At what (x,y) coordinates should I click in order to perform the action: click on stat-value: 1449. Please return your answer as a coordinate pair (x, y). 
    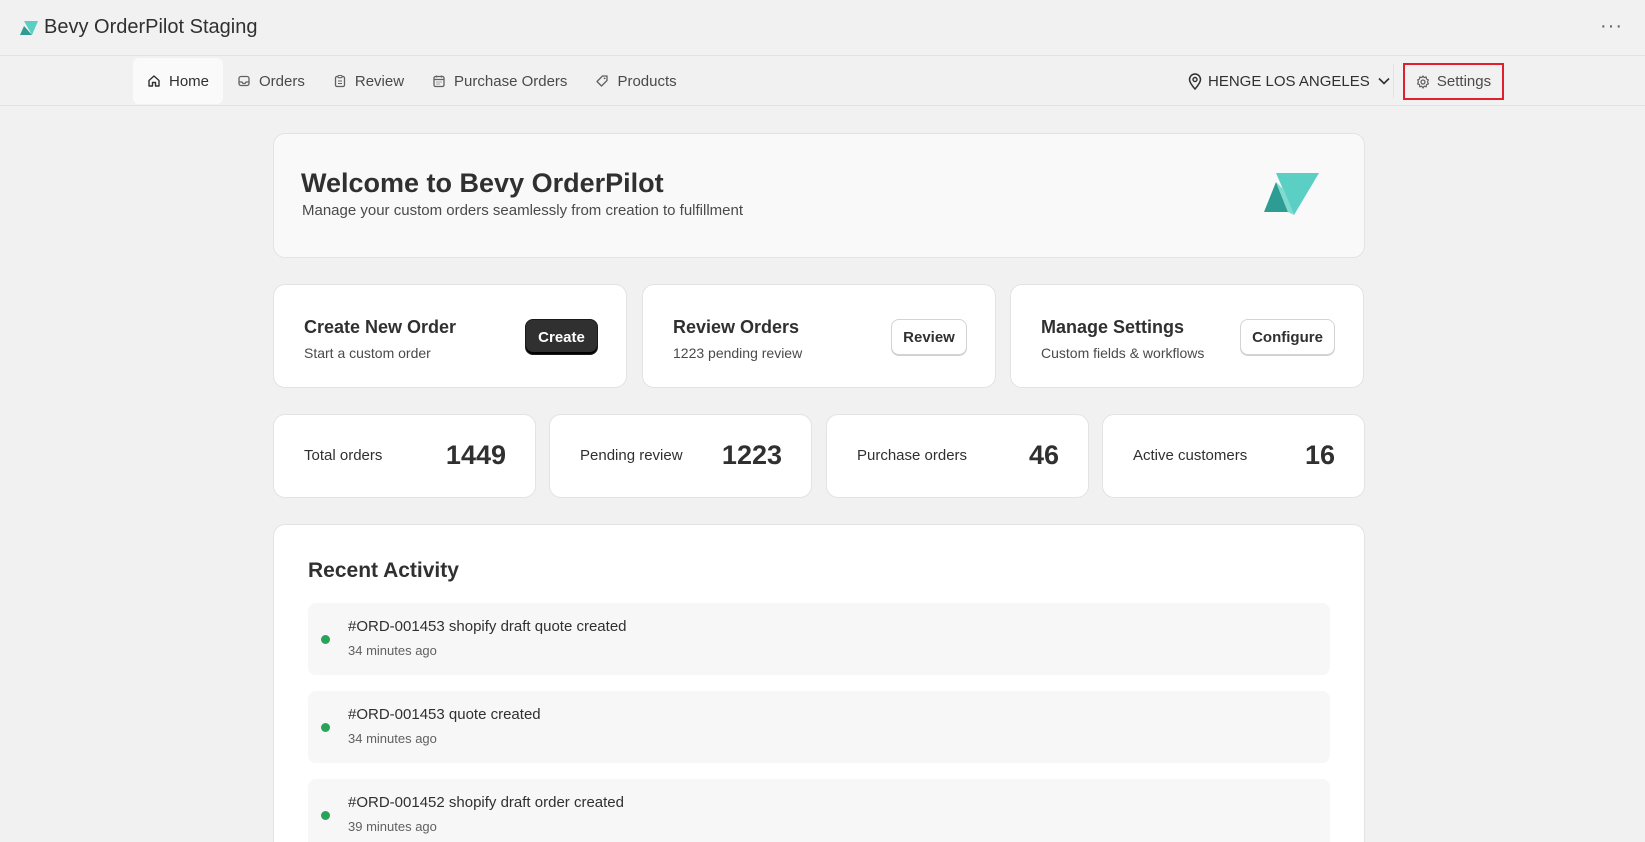
    Looking at the image, I should click on (475, 455).